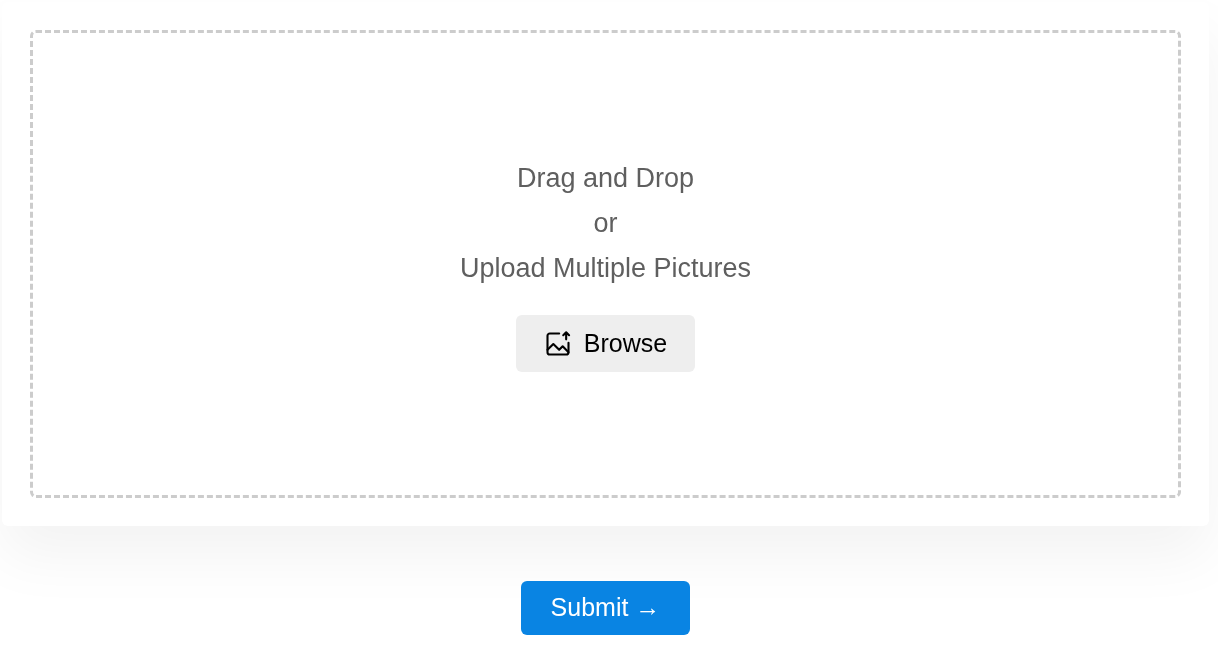 This screenshot has width=1218, height=664. What do you see at coordinates (605, 343) in the screenshot?
I see `browse-button: Browse` at bounding box center [605, 343].